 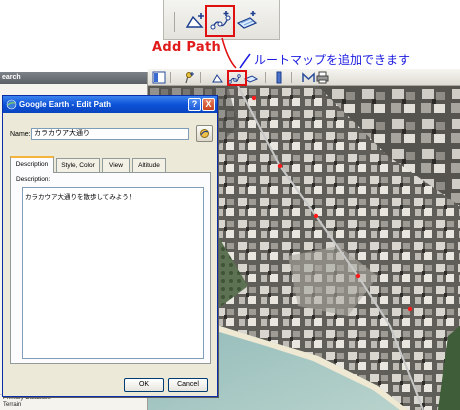 I want to click on layer-item: Terrain, so click(x=73, y=405).